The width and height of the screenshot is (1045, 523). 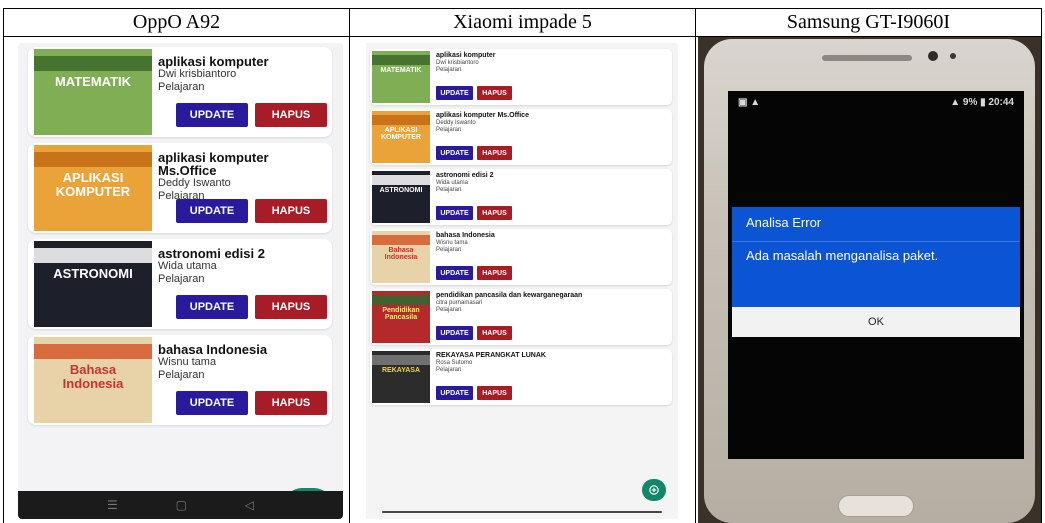 I want to click on column-header-xiaomi: Xiaomi impade 5, so click(x=522, y=22).